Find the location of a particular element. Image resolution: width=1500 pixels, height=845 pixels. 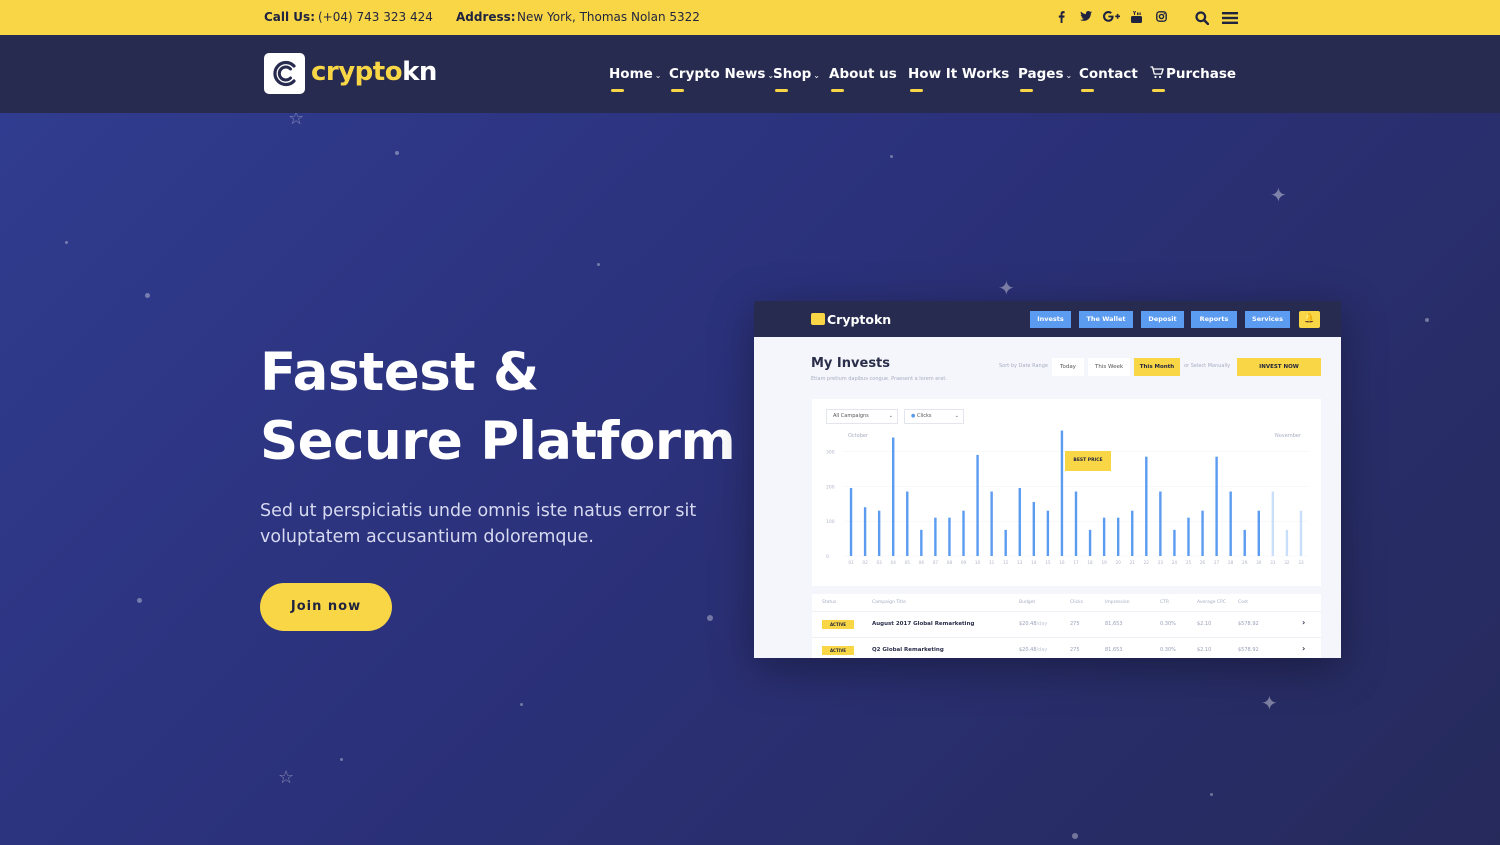

table-header-cpc: Average CPC is located at coordinates (1211, 602).